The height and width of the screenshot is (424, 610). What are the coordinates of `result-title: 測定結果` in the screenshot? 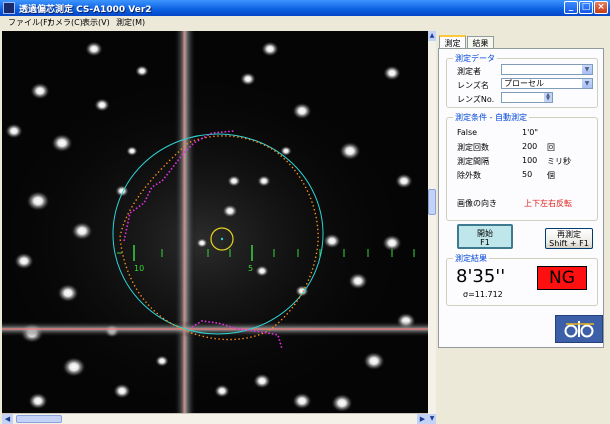 It's located at (471, 258).